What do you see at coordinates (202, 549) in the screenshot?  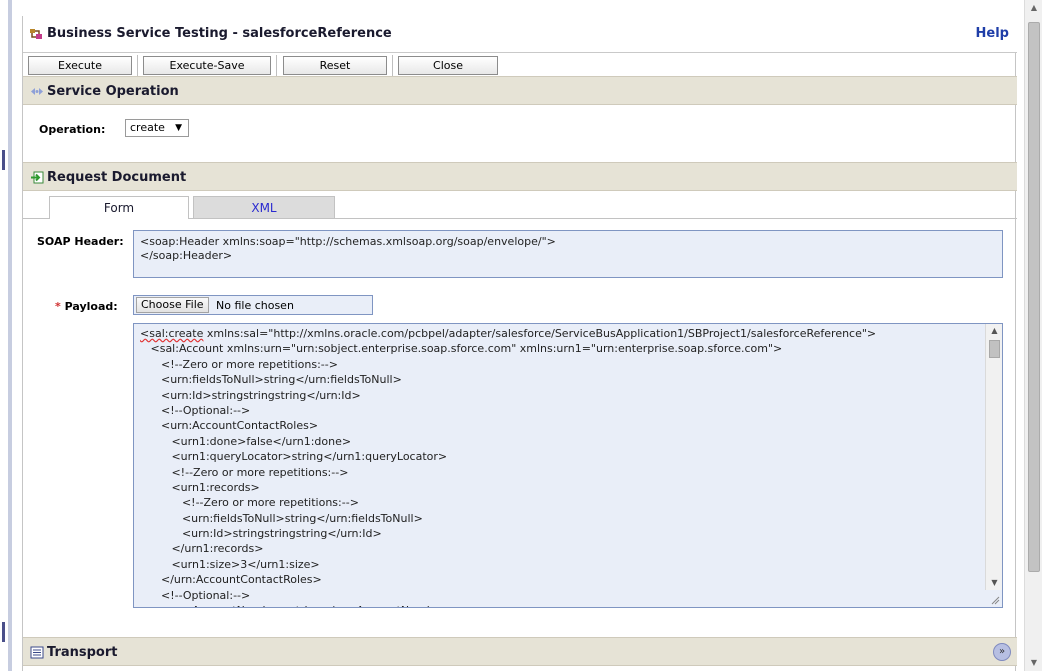 I see `payload-line: </urn1:records>` at bounding box center [202, 549].